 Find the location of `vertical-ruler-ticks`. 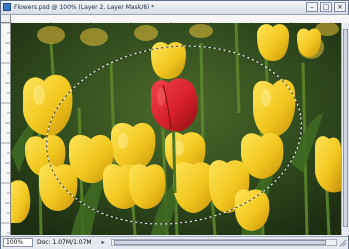

vertical-ruler-ticks is located at coordinates (5, 128).